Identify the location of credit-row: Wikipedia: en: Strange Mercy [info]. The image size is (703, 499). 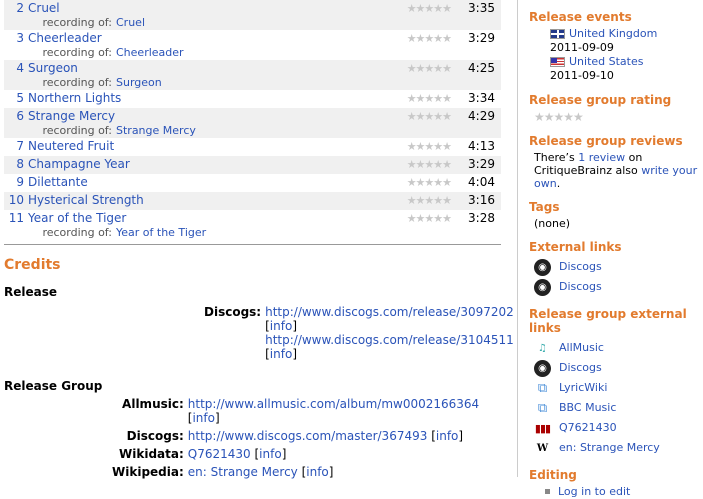
(306, 472).